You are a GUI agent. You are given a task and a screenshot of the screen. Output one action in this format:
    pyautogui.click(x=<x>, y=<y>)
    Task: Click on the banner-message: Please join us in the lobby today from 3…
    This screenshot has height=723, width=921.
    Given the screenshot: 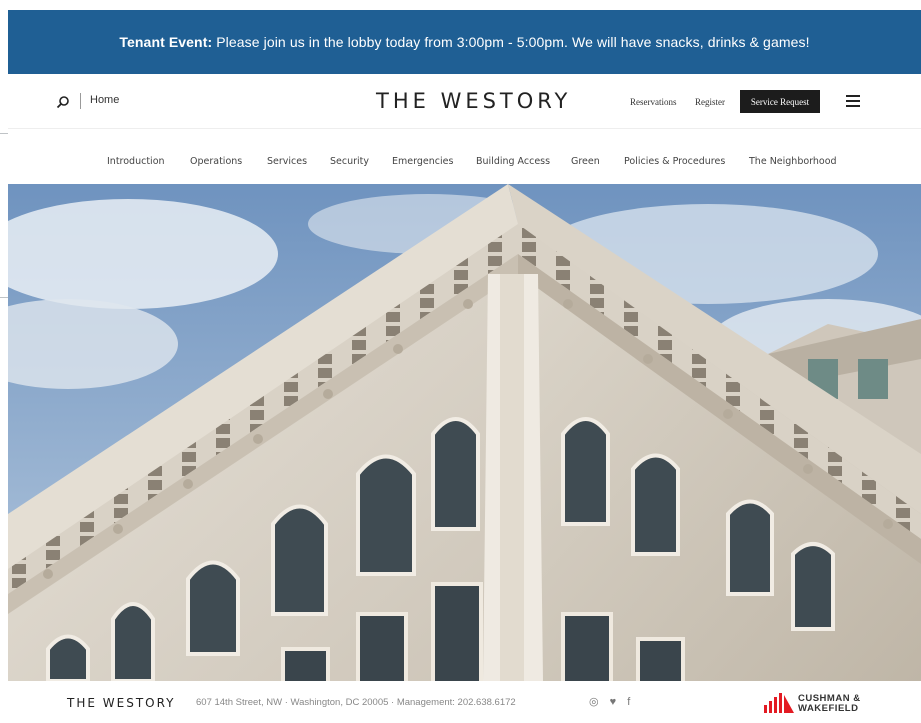 What is the action you would take?
    pyautogui.click(x=513, y=42)
    